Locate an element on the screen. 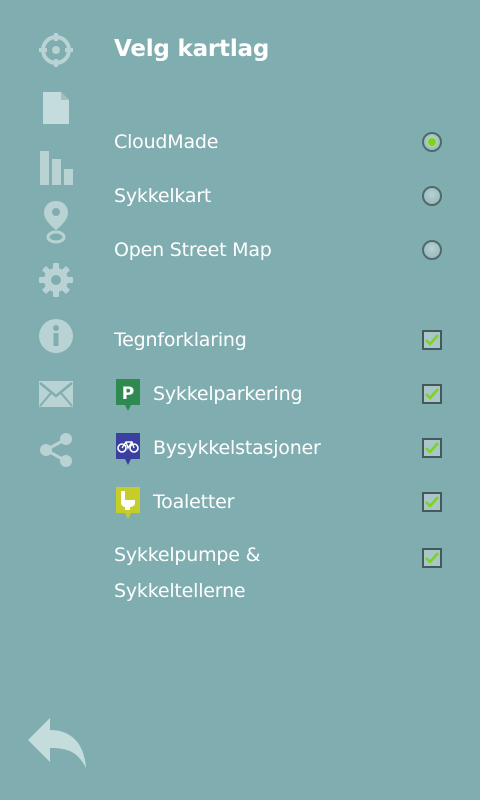  option-label: Sykkelparkering is located at coordinates (228, 394).